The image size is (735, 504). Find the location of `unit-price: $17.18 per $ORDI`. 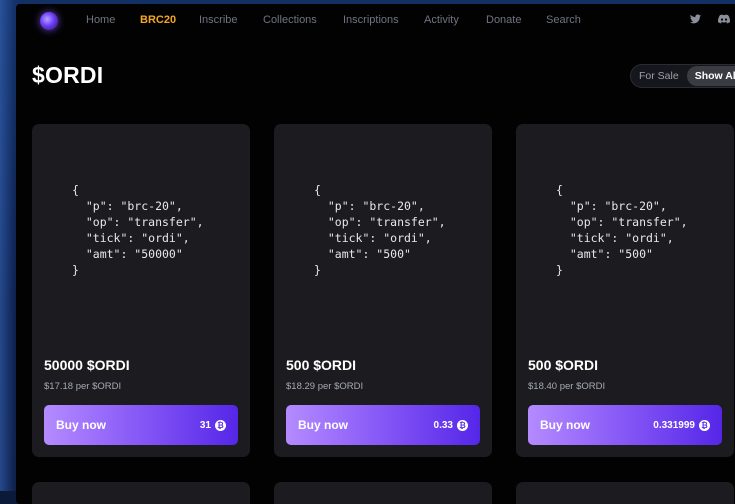

unit-price: $17.18 per $ORDI is located at coordinates (82, 386).